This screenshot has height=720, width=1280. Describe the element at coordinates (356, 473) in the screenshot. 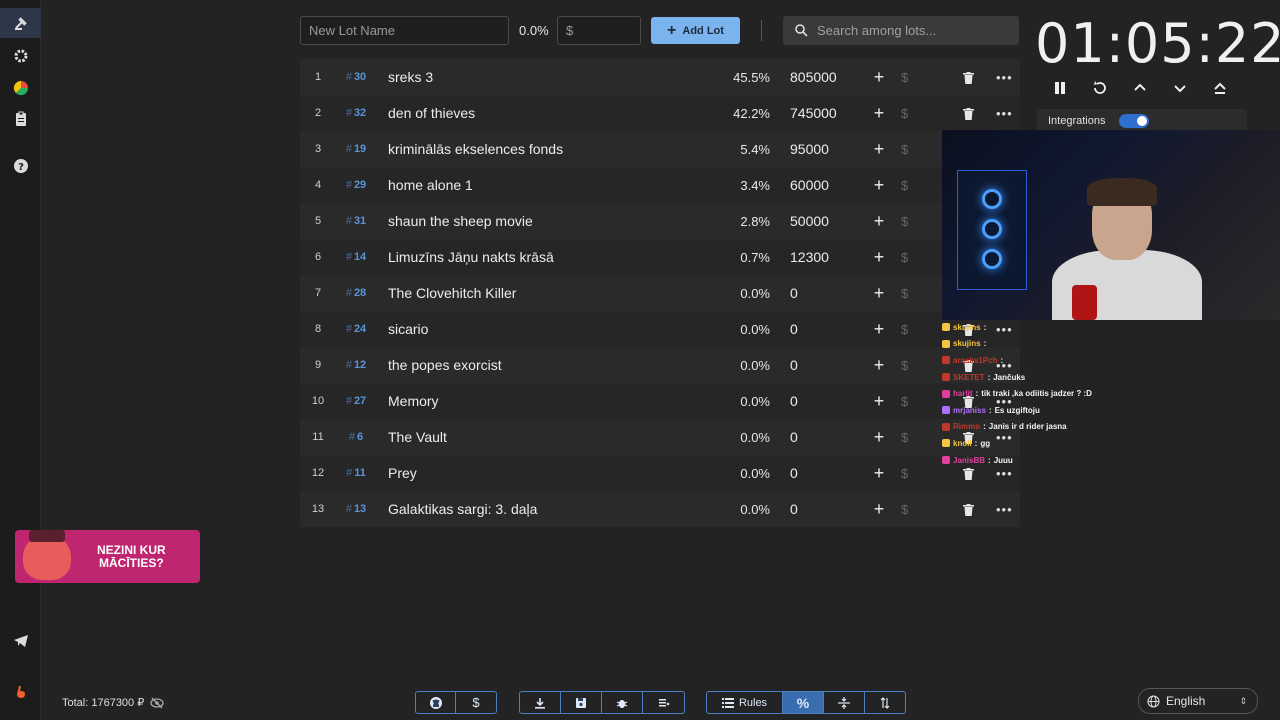

I see `lot-id: #11` at that location.